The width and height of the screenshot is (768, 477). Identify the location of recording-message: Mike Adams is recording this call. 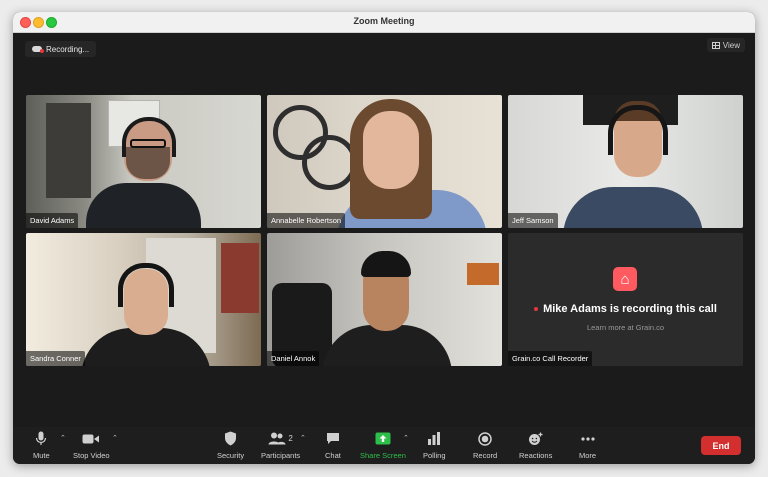
(625, 309).